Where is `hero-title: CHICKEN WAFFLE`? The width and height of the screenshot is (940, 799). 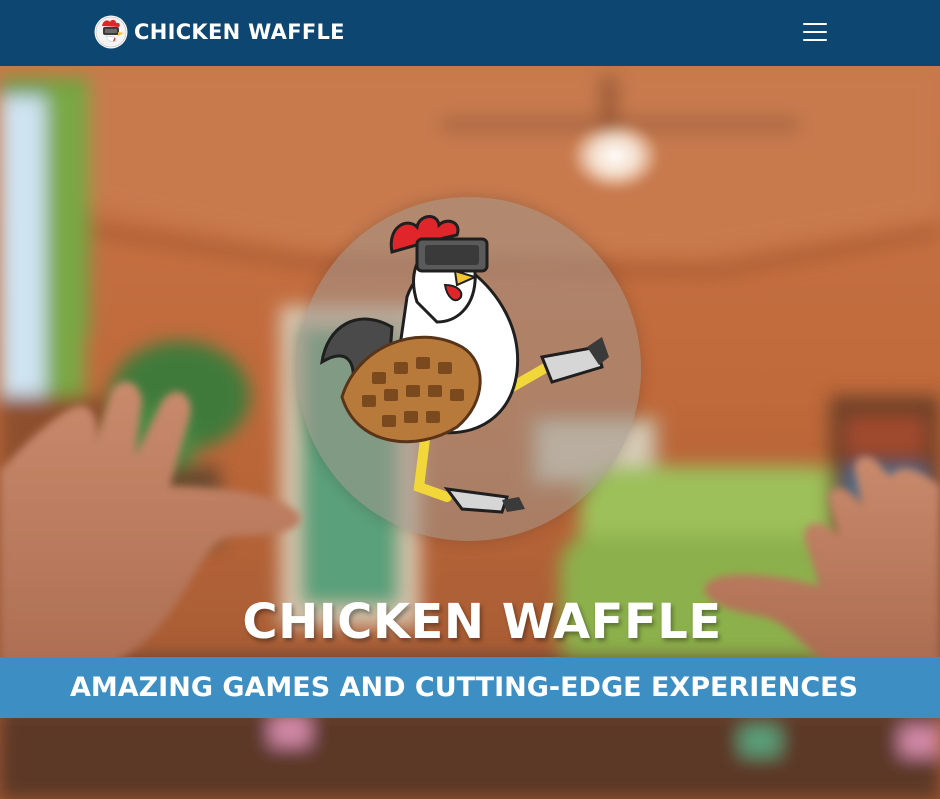 hero-title: CHICKEN WAFFLE is located at coordinates (482, 622).